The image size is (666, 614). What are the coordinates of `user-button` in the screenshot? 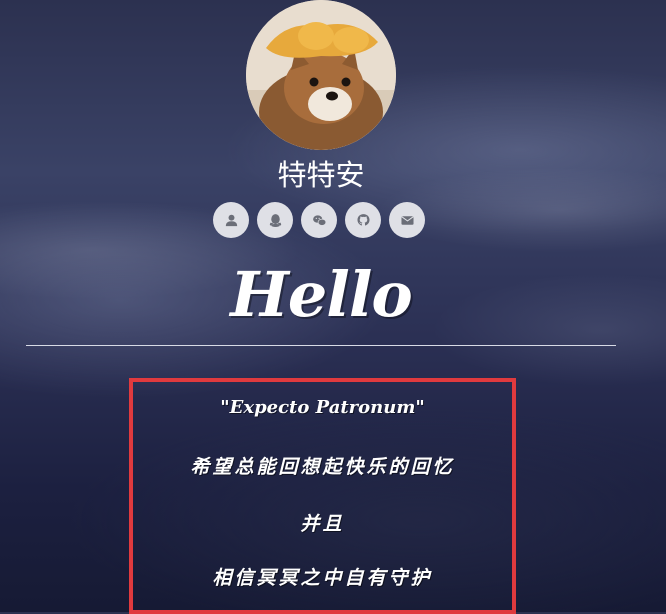 It's located at (231, 220).